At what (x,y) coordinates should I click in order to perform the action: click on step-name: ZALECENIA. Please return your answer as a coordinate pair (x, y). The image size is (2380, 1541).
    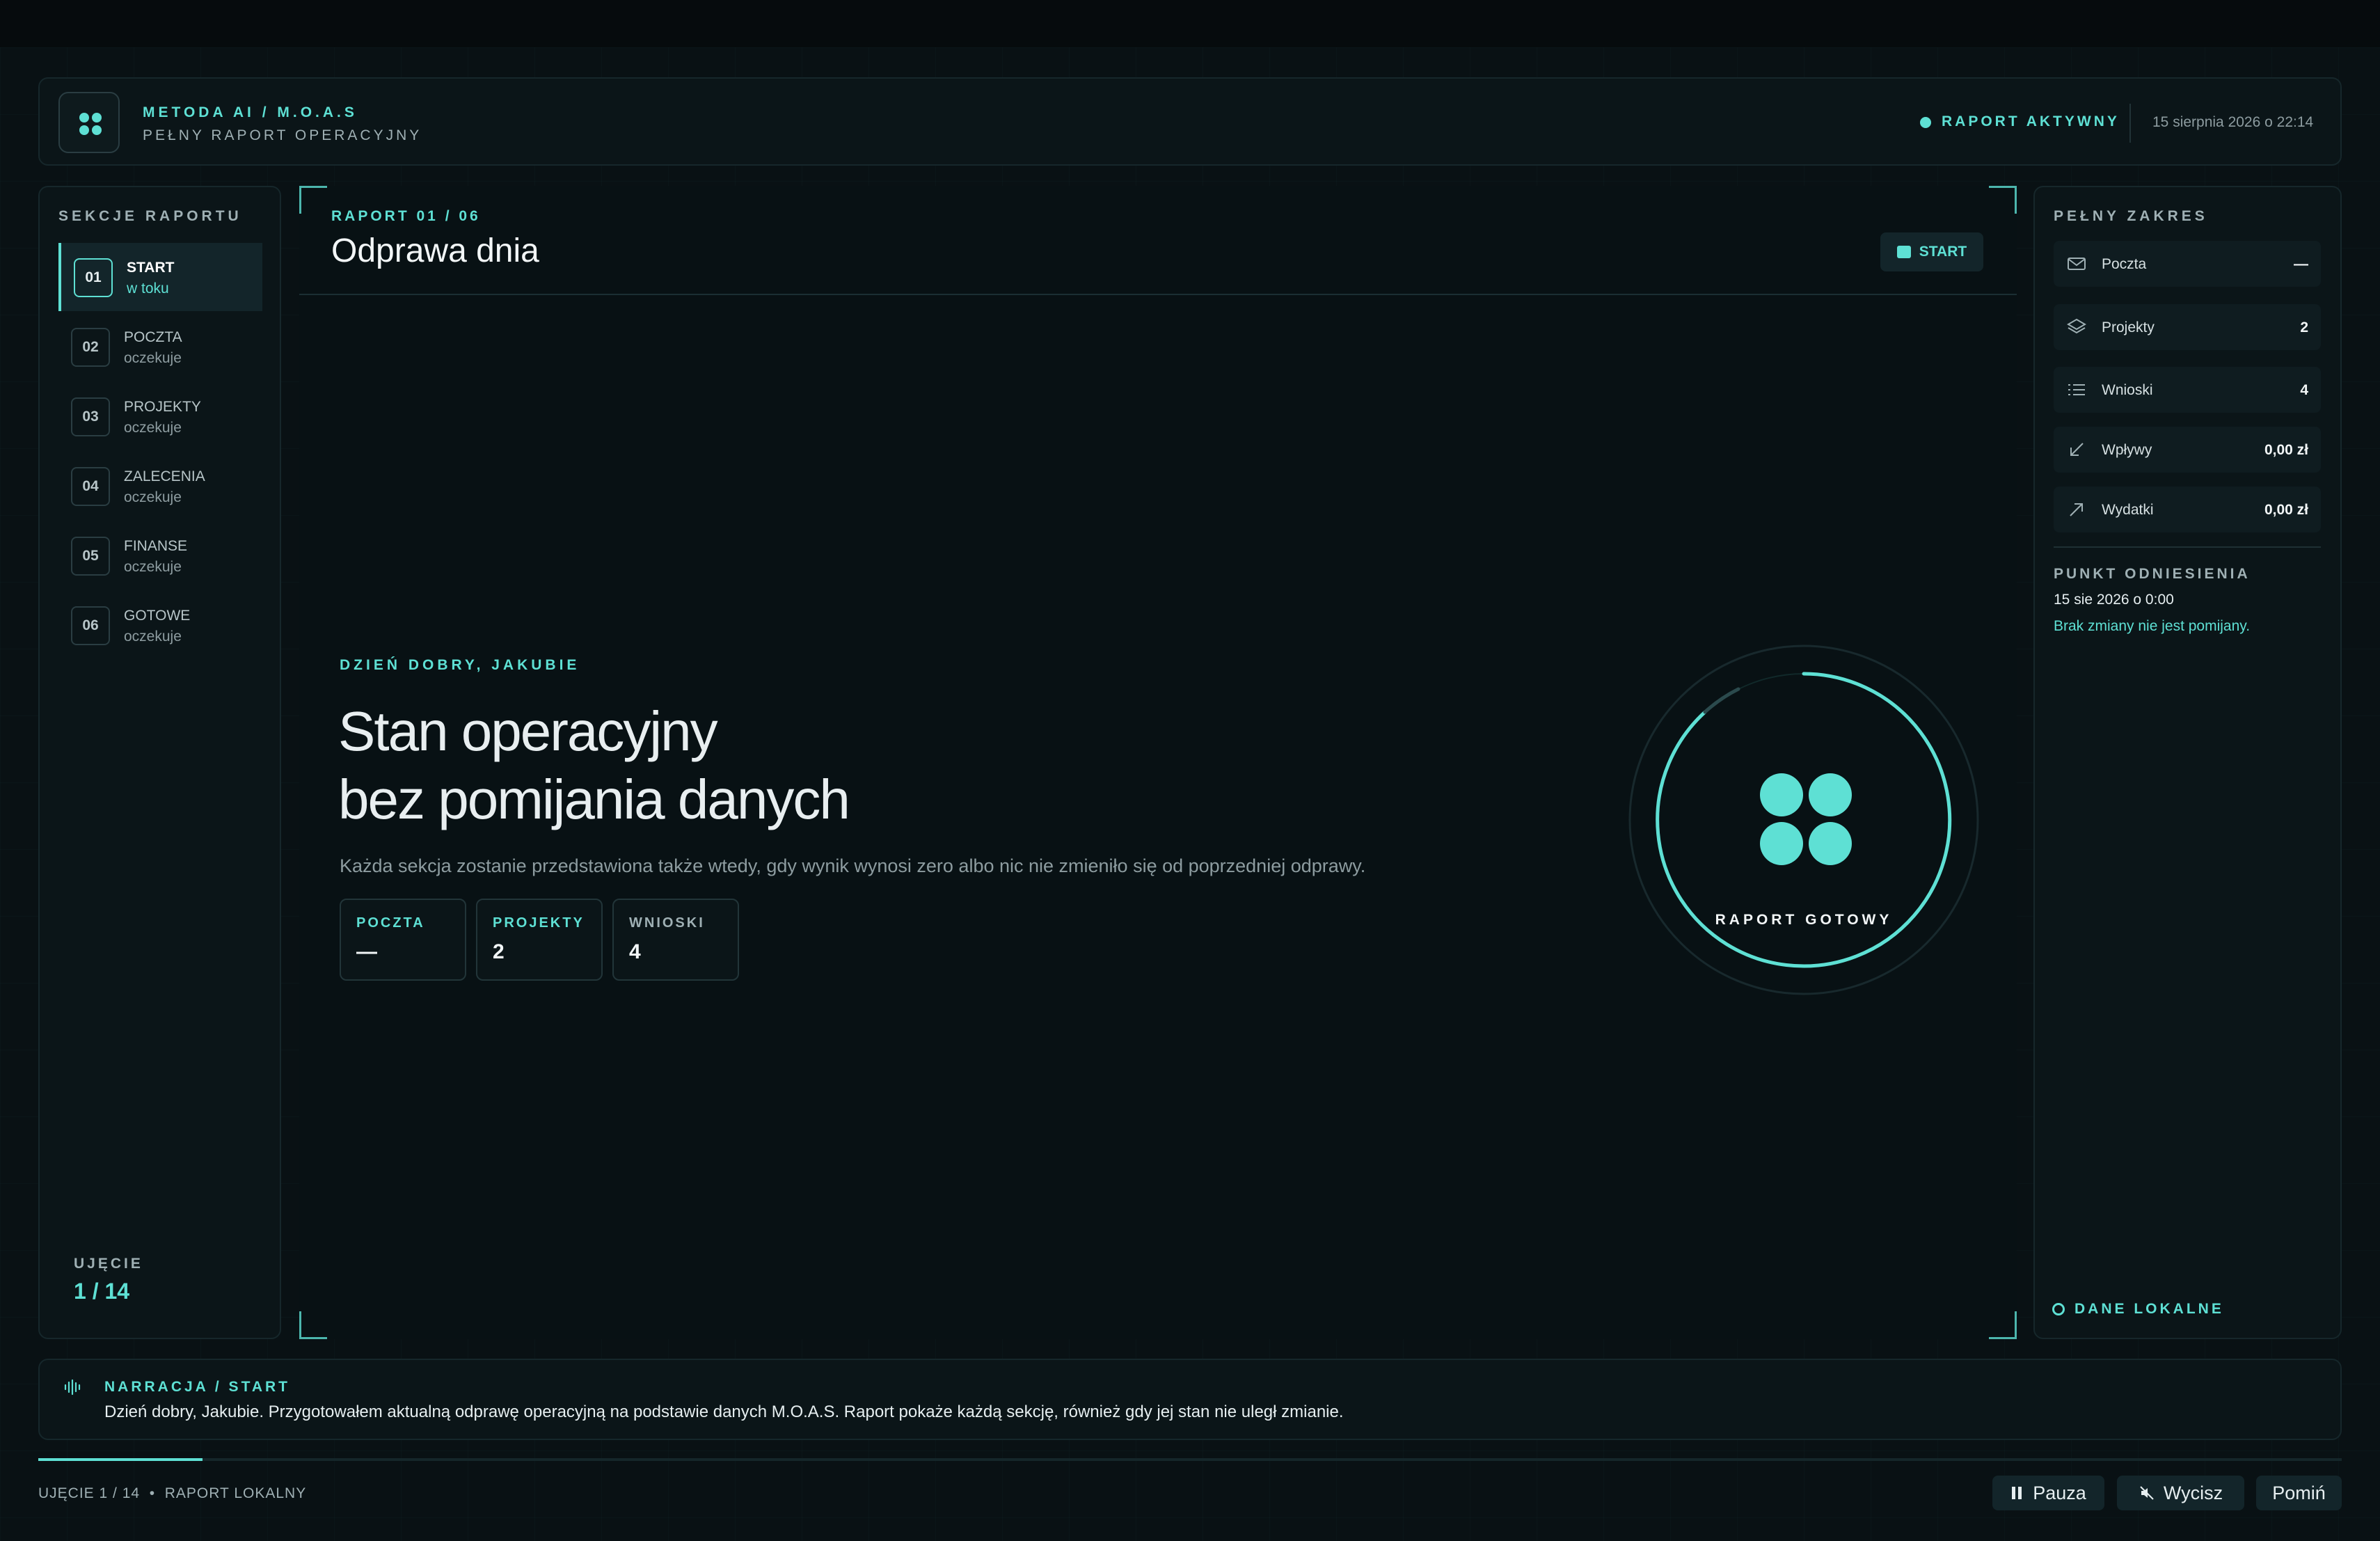
    Looking at the image, I should click on (164, 476).